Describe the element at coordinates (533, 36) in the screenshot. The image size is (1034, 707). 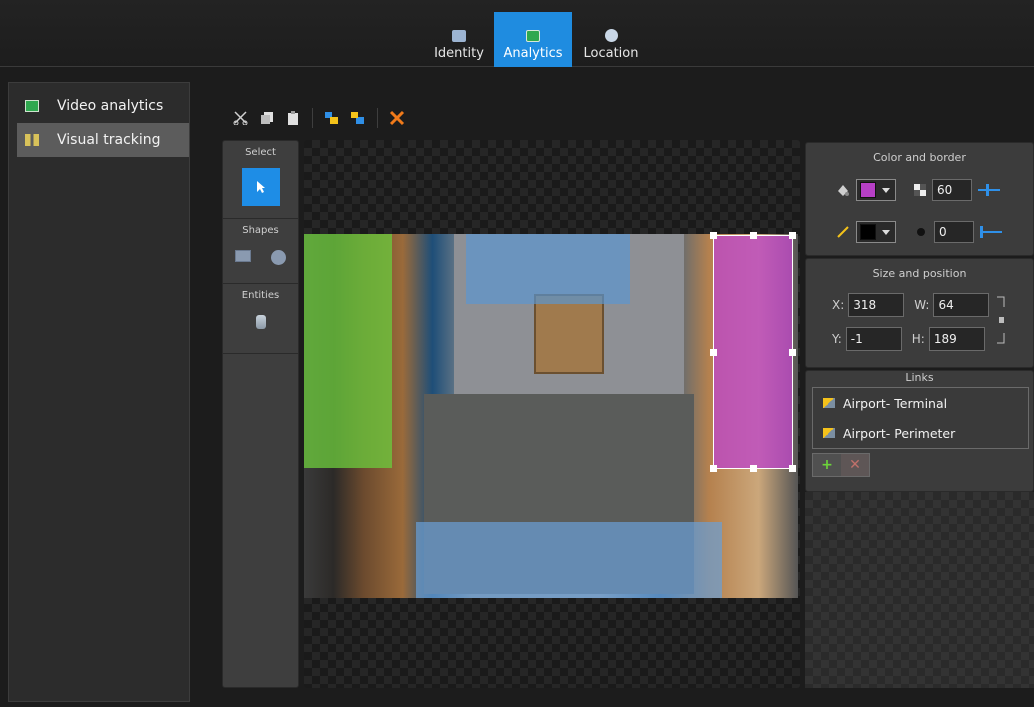
I see `analytics-icon` at that location.